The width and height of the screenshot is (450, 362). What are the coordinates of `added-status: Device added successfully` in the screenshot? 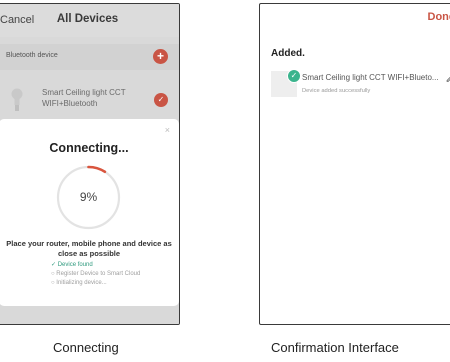 It's located at (336, 91).